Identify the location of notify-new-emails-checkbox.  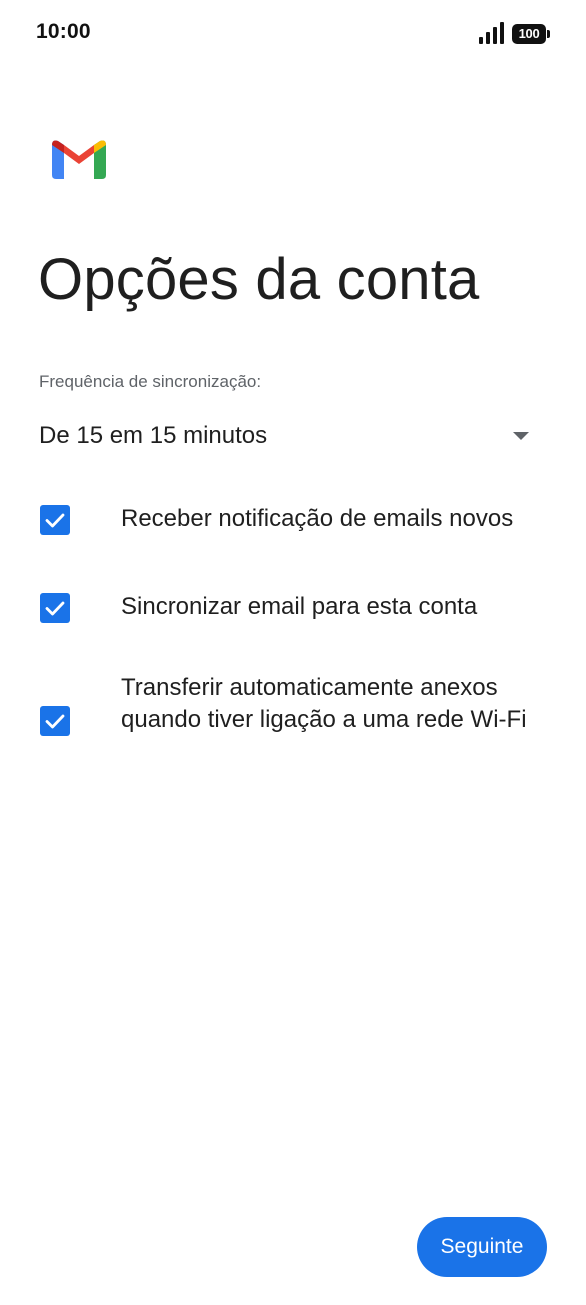
(55, 520).